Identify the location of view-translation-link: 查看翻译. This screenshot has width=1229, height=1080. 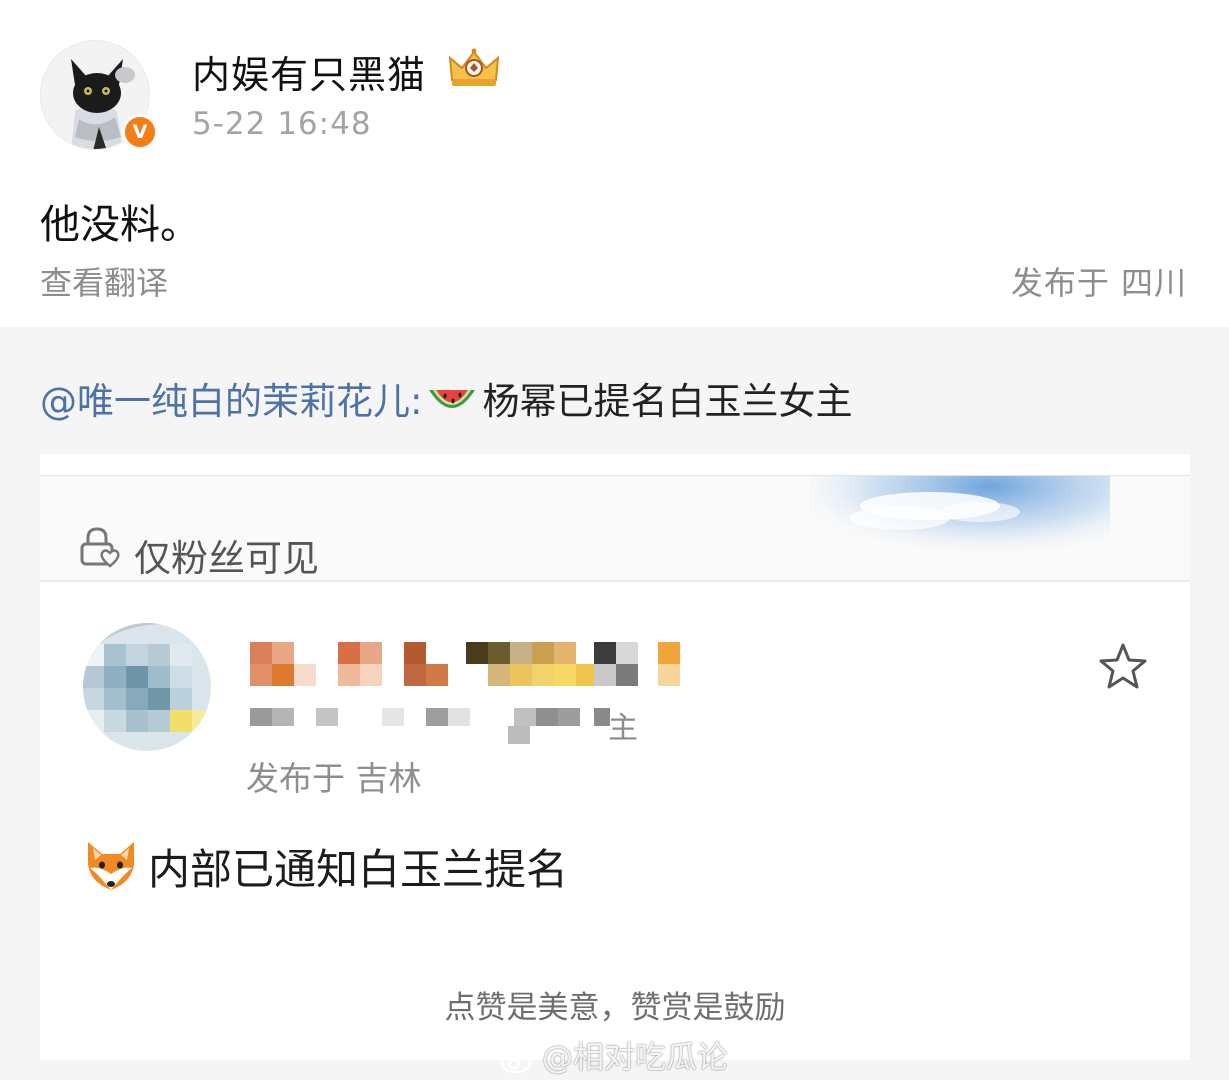
(104, 281).